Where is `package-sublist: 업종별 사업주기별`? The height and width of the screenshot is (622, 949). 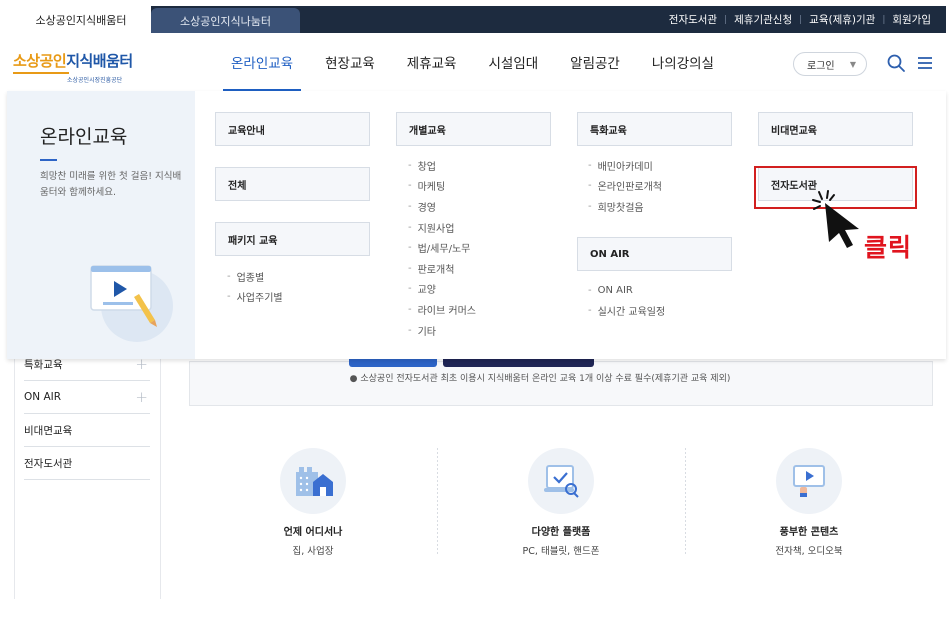 package-sublist: 업종별 사업주기별 is located at coordinates (255, 286).